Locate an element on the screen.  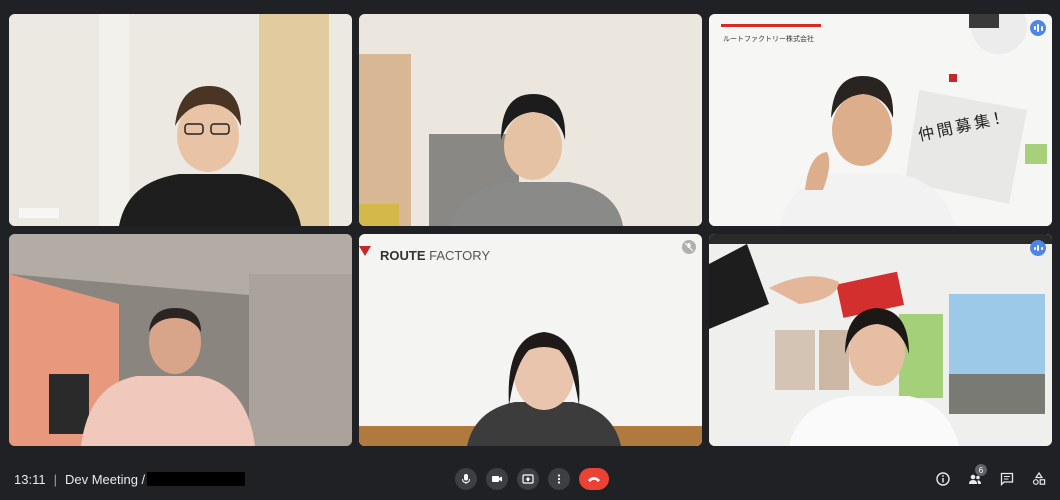
participant-tile-5: ROUTE FACTORY is located at coordinates (530, 340).